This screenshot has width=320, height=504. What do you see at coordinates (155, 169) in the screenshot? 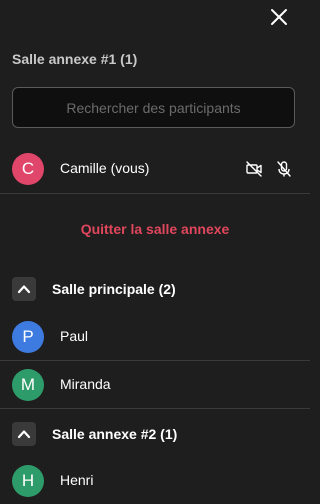
I see `participant-row-current-user: C Camille (vous)` at bounding box center [155, 169].